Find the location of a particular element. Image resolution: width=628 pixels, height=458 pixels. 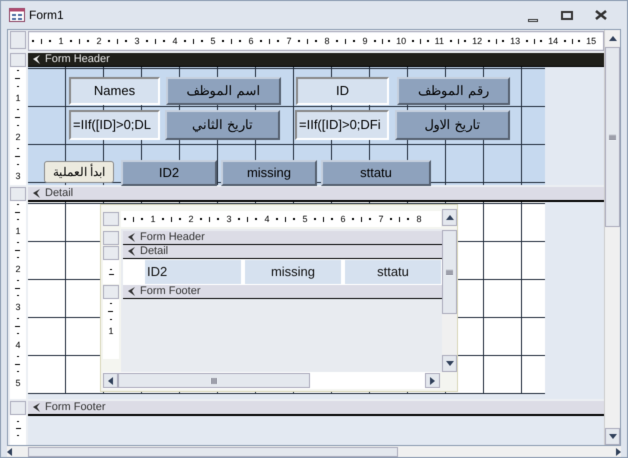

text-box: ID is located at coordinates (342, 91).